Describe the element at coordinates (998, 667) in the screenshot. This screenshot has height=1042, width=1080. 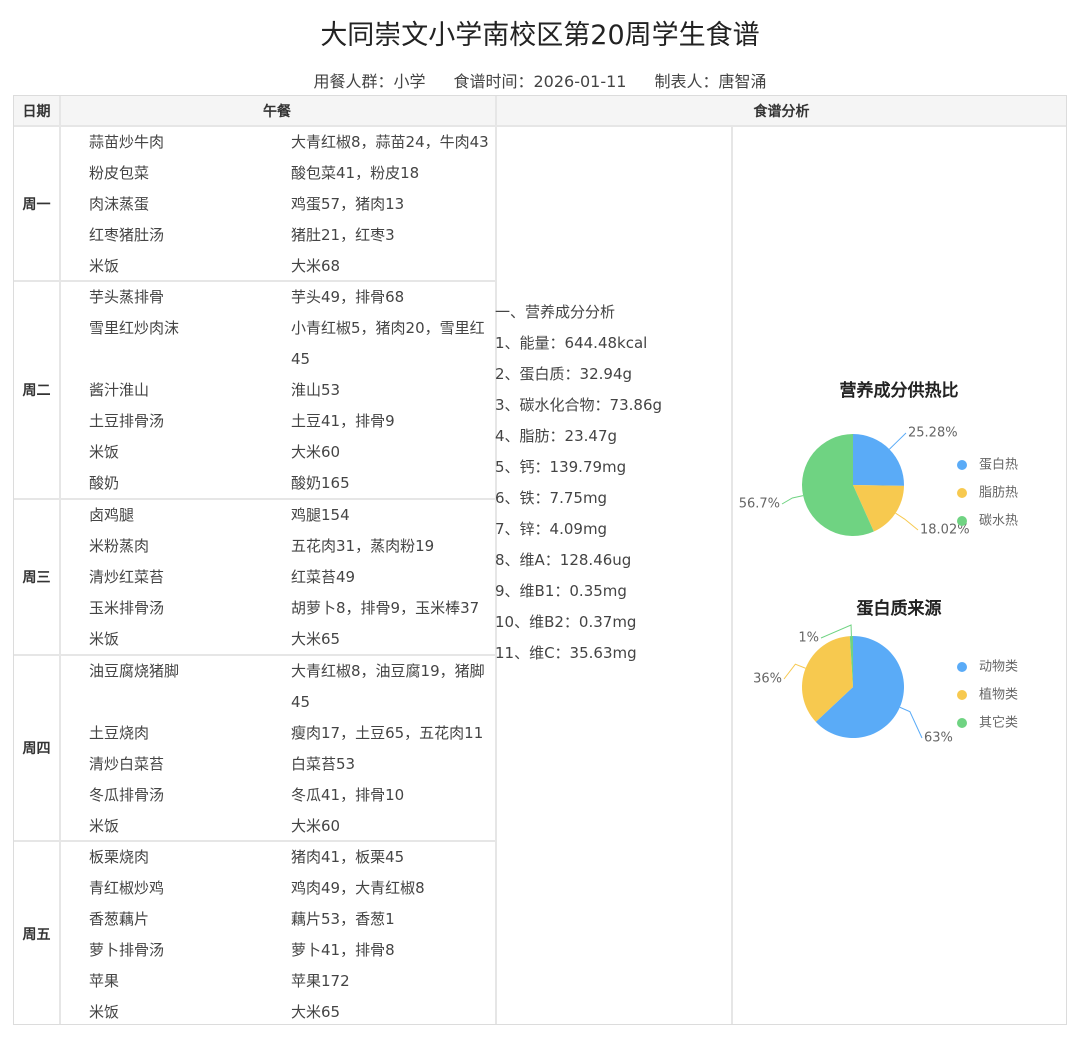
I see `legend-label: 动物类` at that location.